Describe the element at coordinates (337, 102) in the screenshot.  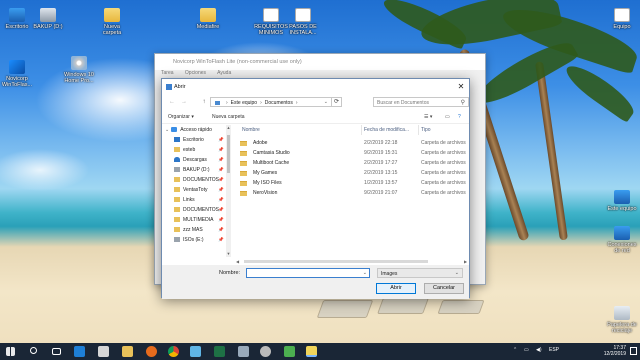
I see `refresh-button: ⟳` at that location.